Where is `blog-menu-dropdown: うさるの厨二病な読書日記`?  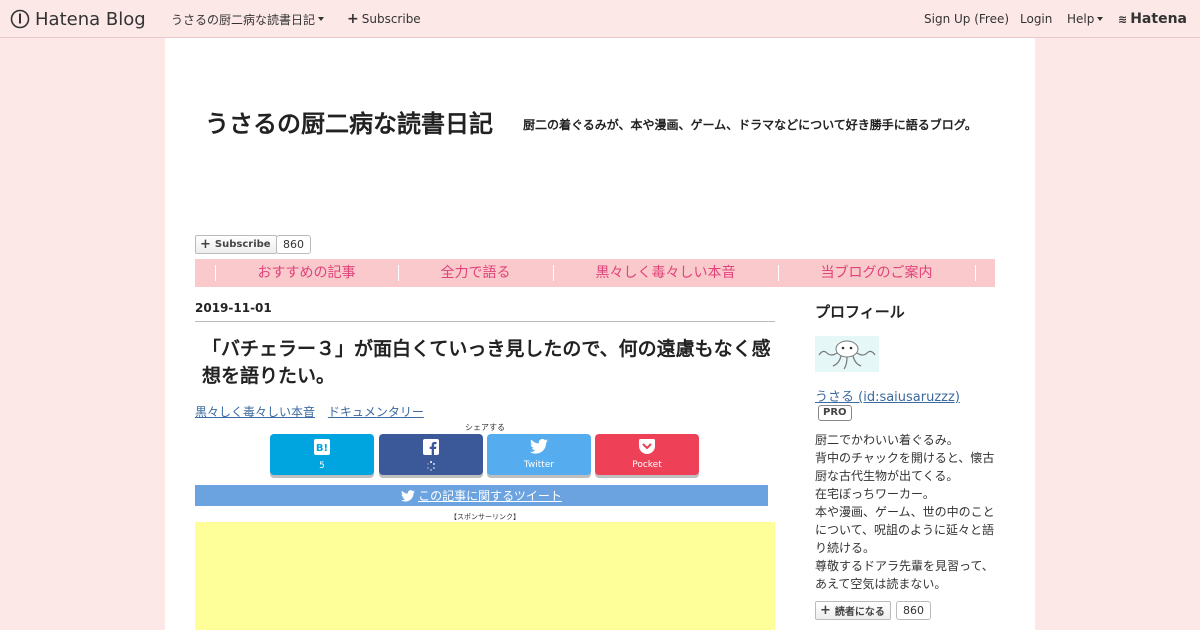
blog-menu-dropdown: うさるの厨二病な読書日記 is located at coordinates (248, 19).